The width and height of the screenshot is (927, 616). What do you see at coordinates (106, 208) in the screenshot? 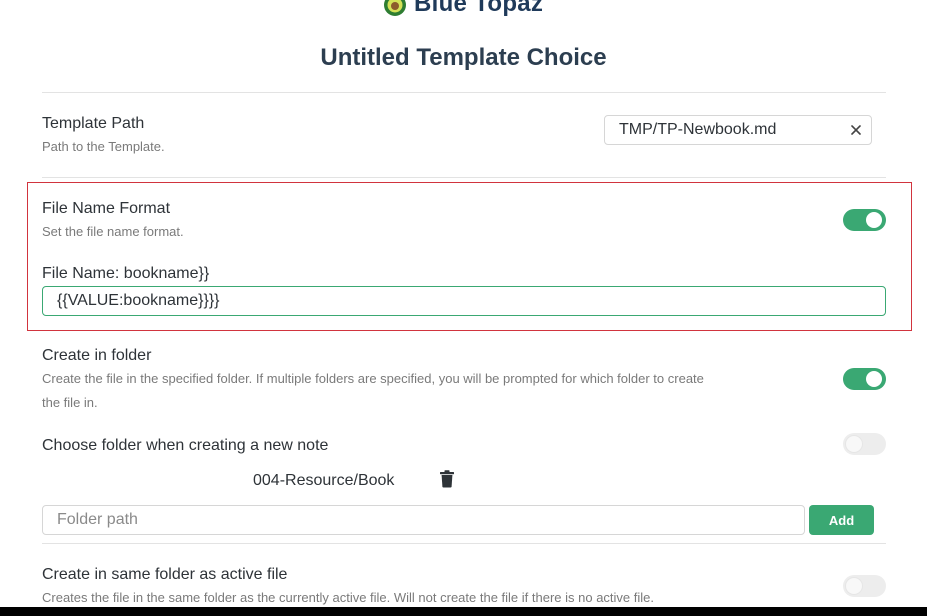
I see `file-name-format-label: File Name Format` at bounding box center [106, 208].